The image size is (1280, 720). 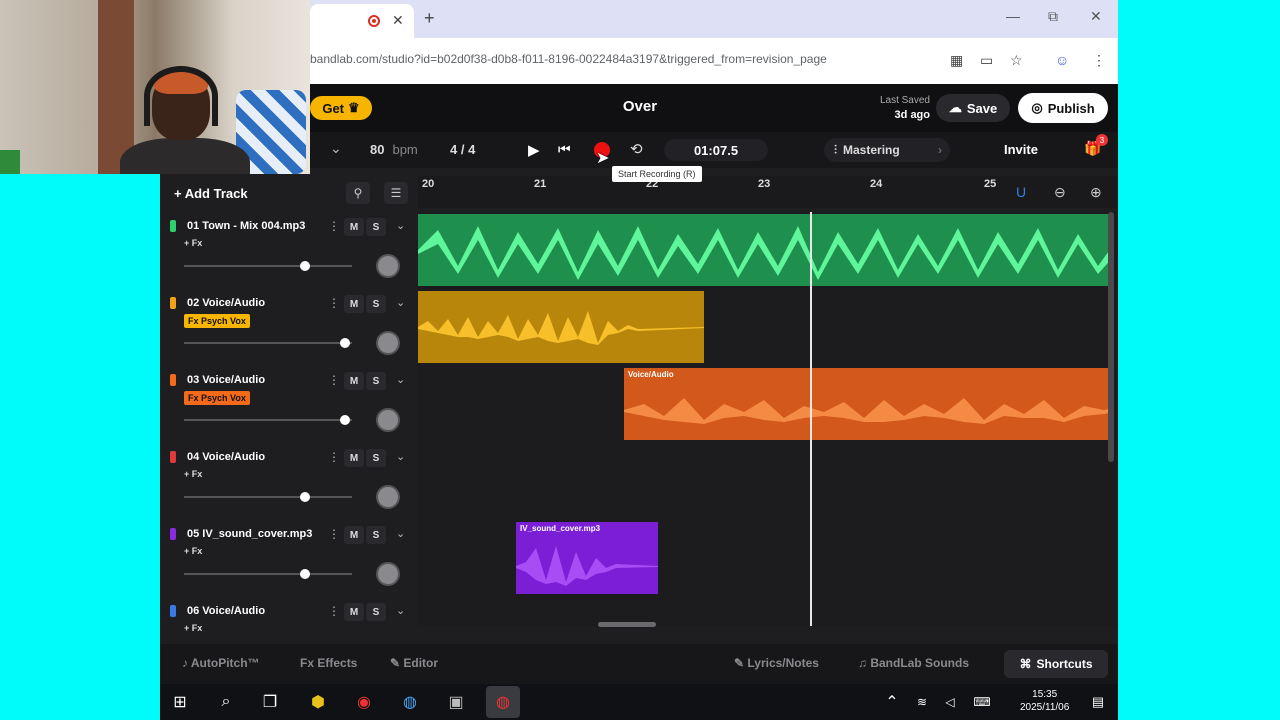 What do you see at coordinates (1096, 192) in the screenshot?
I see `zoom-in-icon: ⊕` at bounding box center [1096, 192].